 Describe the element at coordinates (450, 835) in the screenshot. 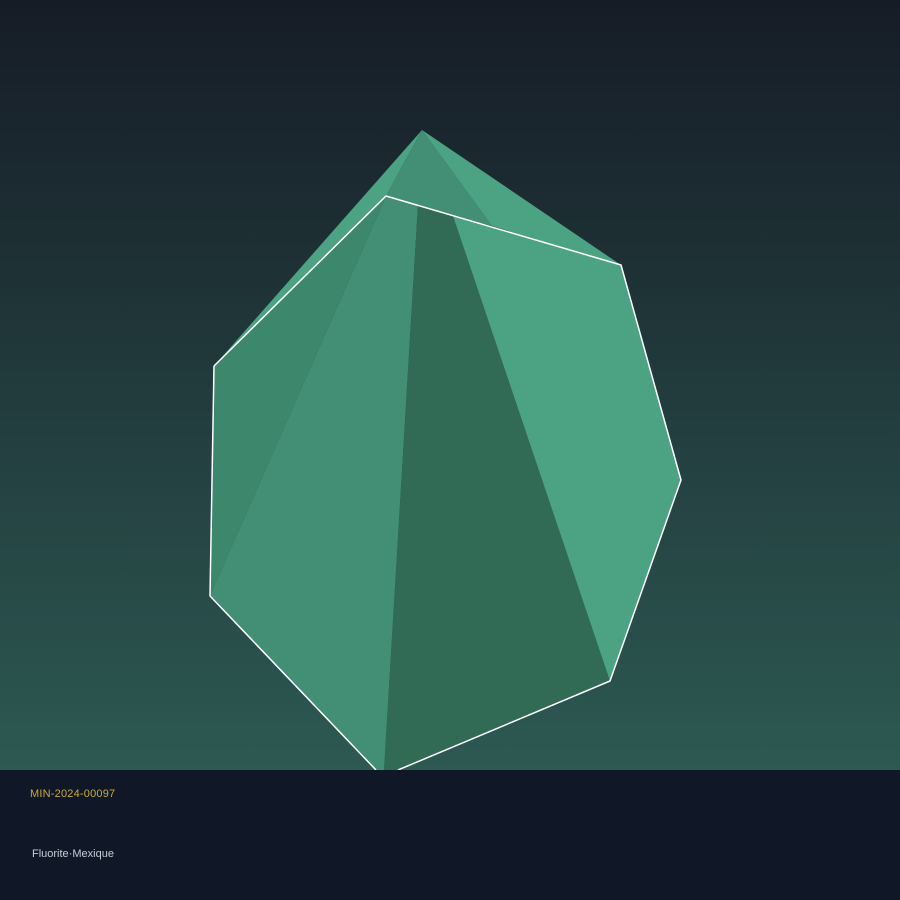

I see `specimen-label-bar: MIN-2024-00097 Fluorite·Mexique` at that location.